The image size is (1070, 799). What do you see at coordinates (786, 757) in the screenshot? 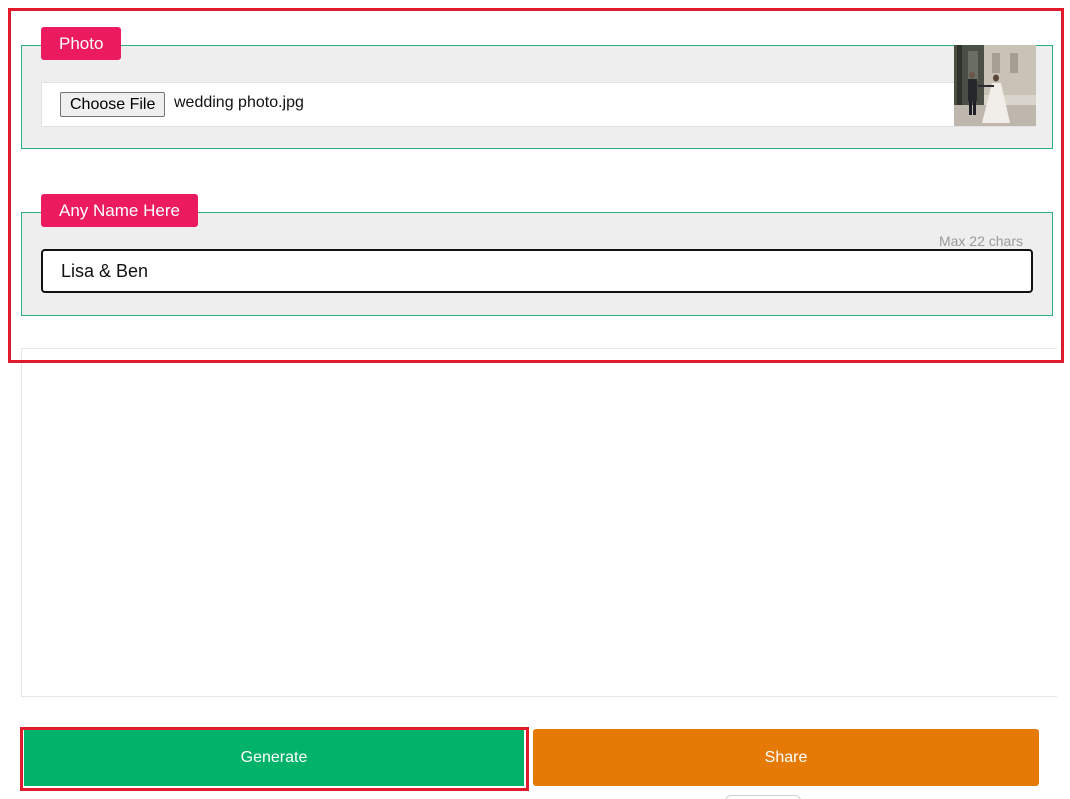
I see `share-button: Share` at bounding box center [786, 757].